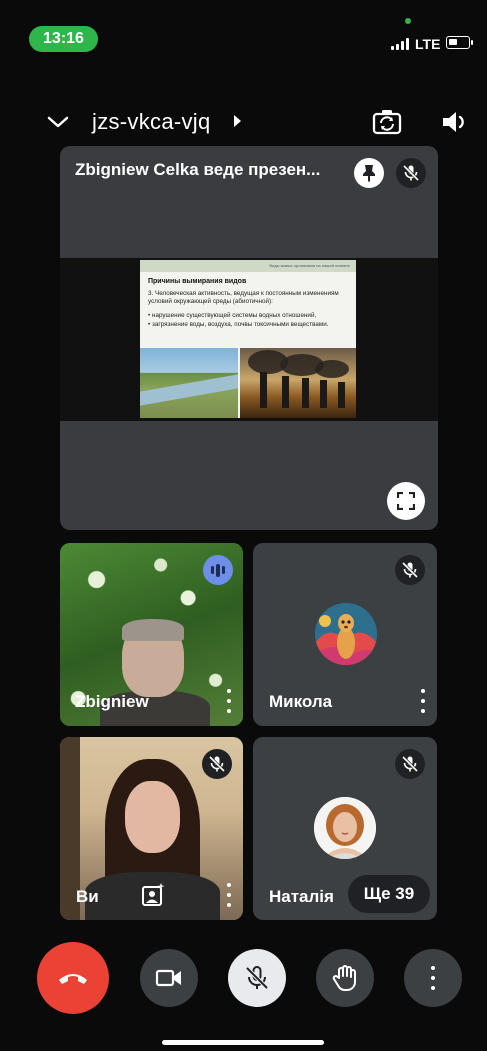  Describe the element at coordinates (112, 701) in the screenshot. I see `participant-name: Zbigniew` at that location.